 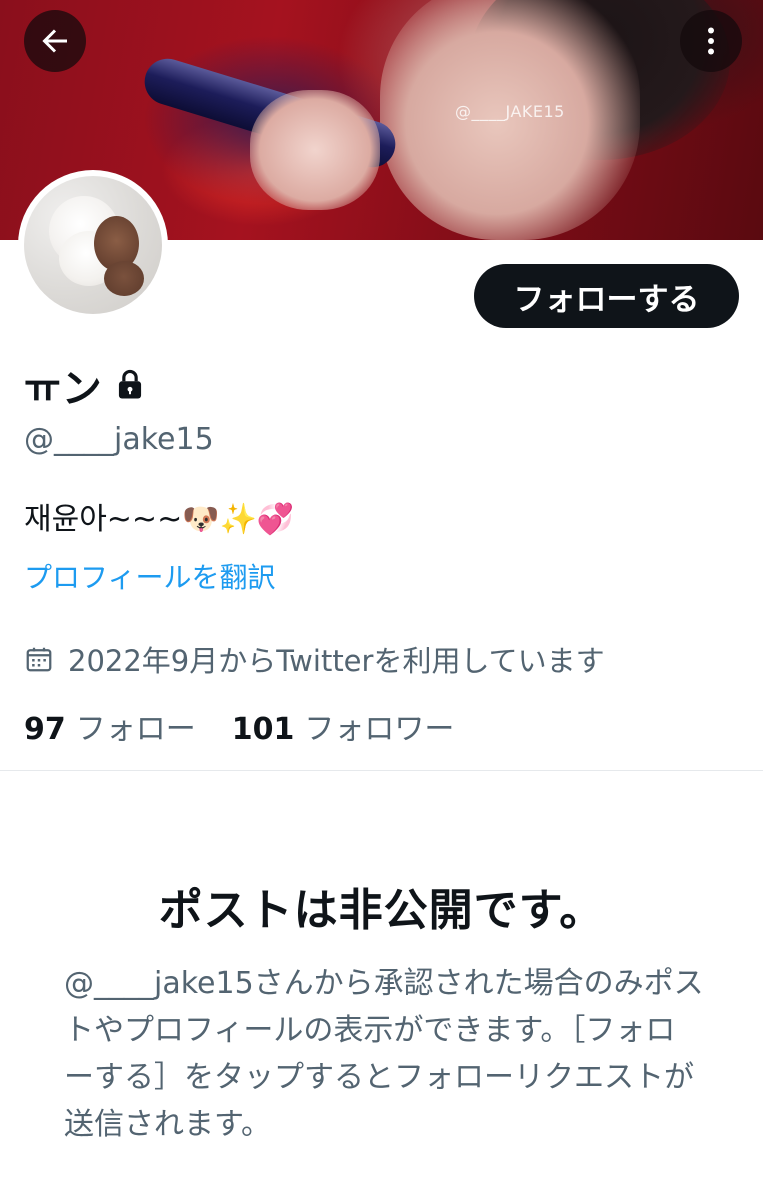 I want to click on follow-button: フォローする, so click(x=606, y=296).